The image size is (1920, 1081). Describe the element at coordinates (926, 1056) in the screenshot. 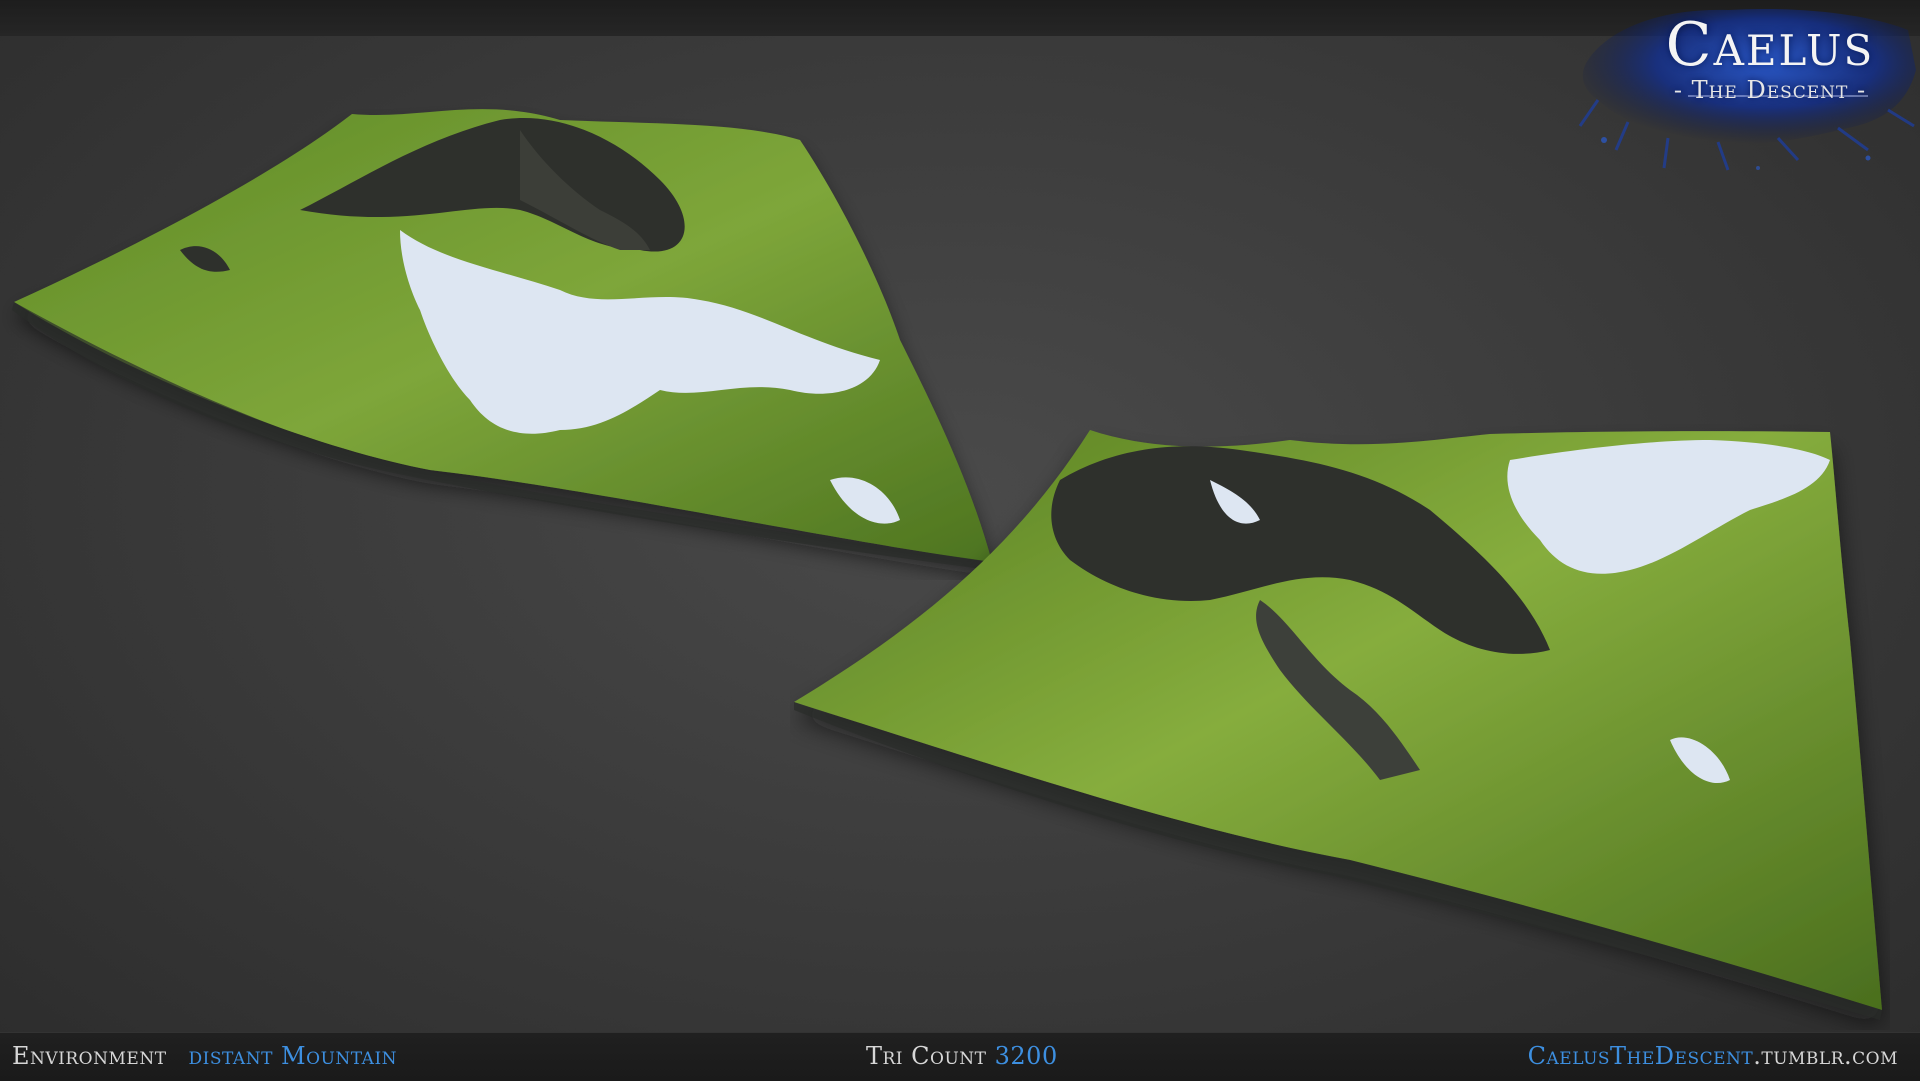

I see `tri-count-label: Tri Count` at that location.